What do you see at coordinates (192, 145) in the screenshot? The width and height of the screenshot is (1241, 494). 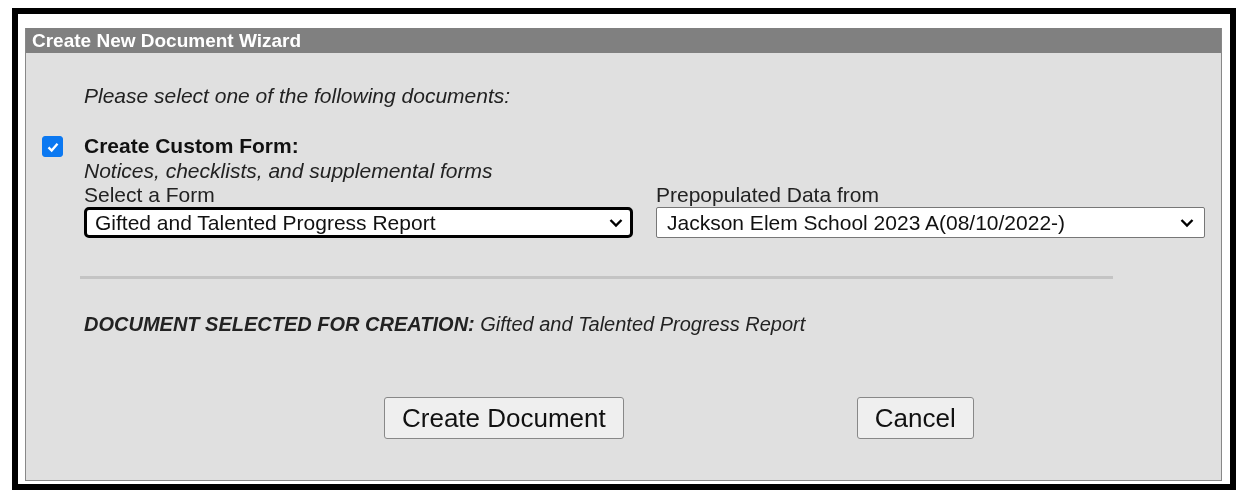 I see `option-label: Create Custom Form:` at bounding box center [192, 145].